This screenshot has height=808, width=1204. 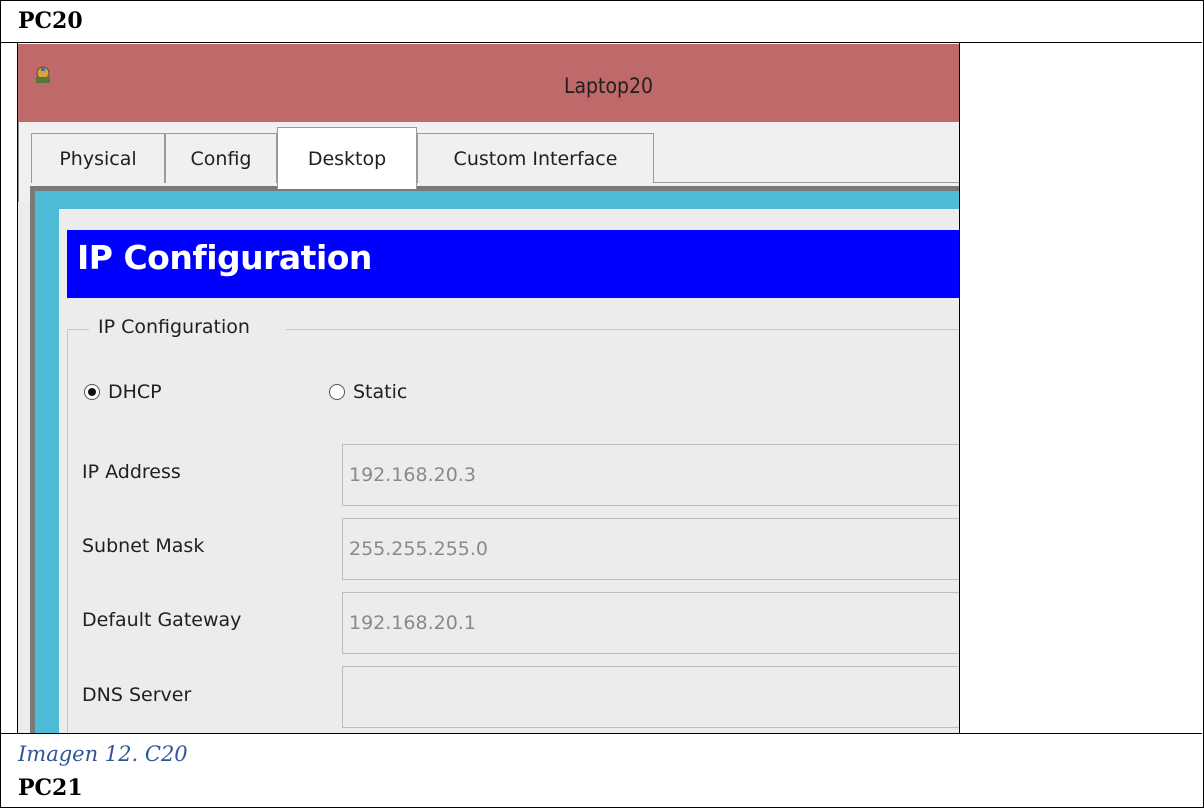 I want to click on tab-custom-interface: Custom Interface, so click(x=535, y=158).